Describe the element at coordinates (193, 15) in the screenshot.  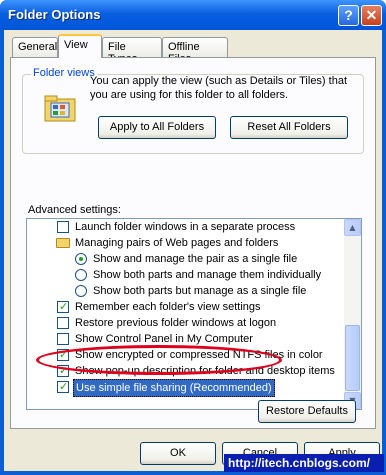
I see `title-bar: Folder Options ? ✕` at that location.